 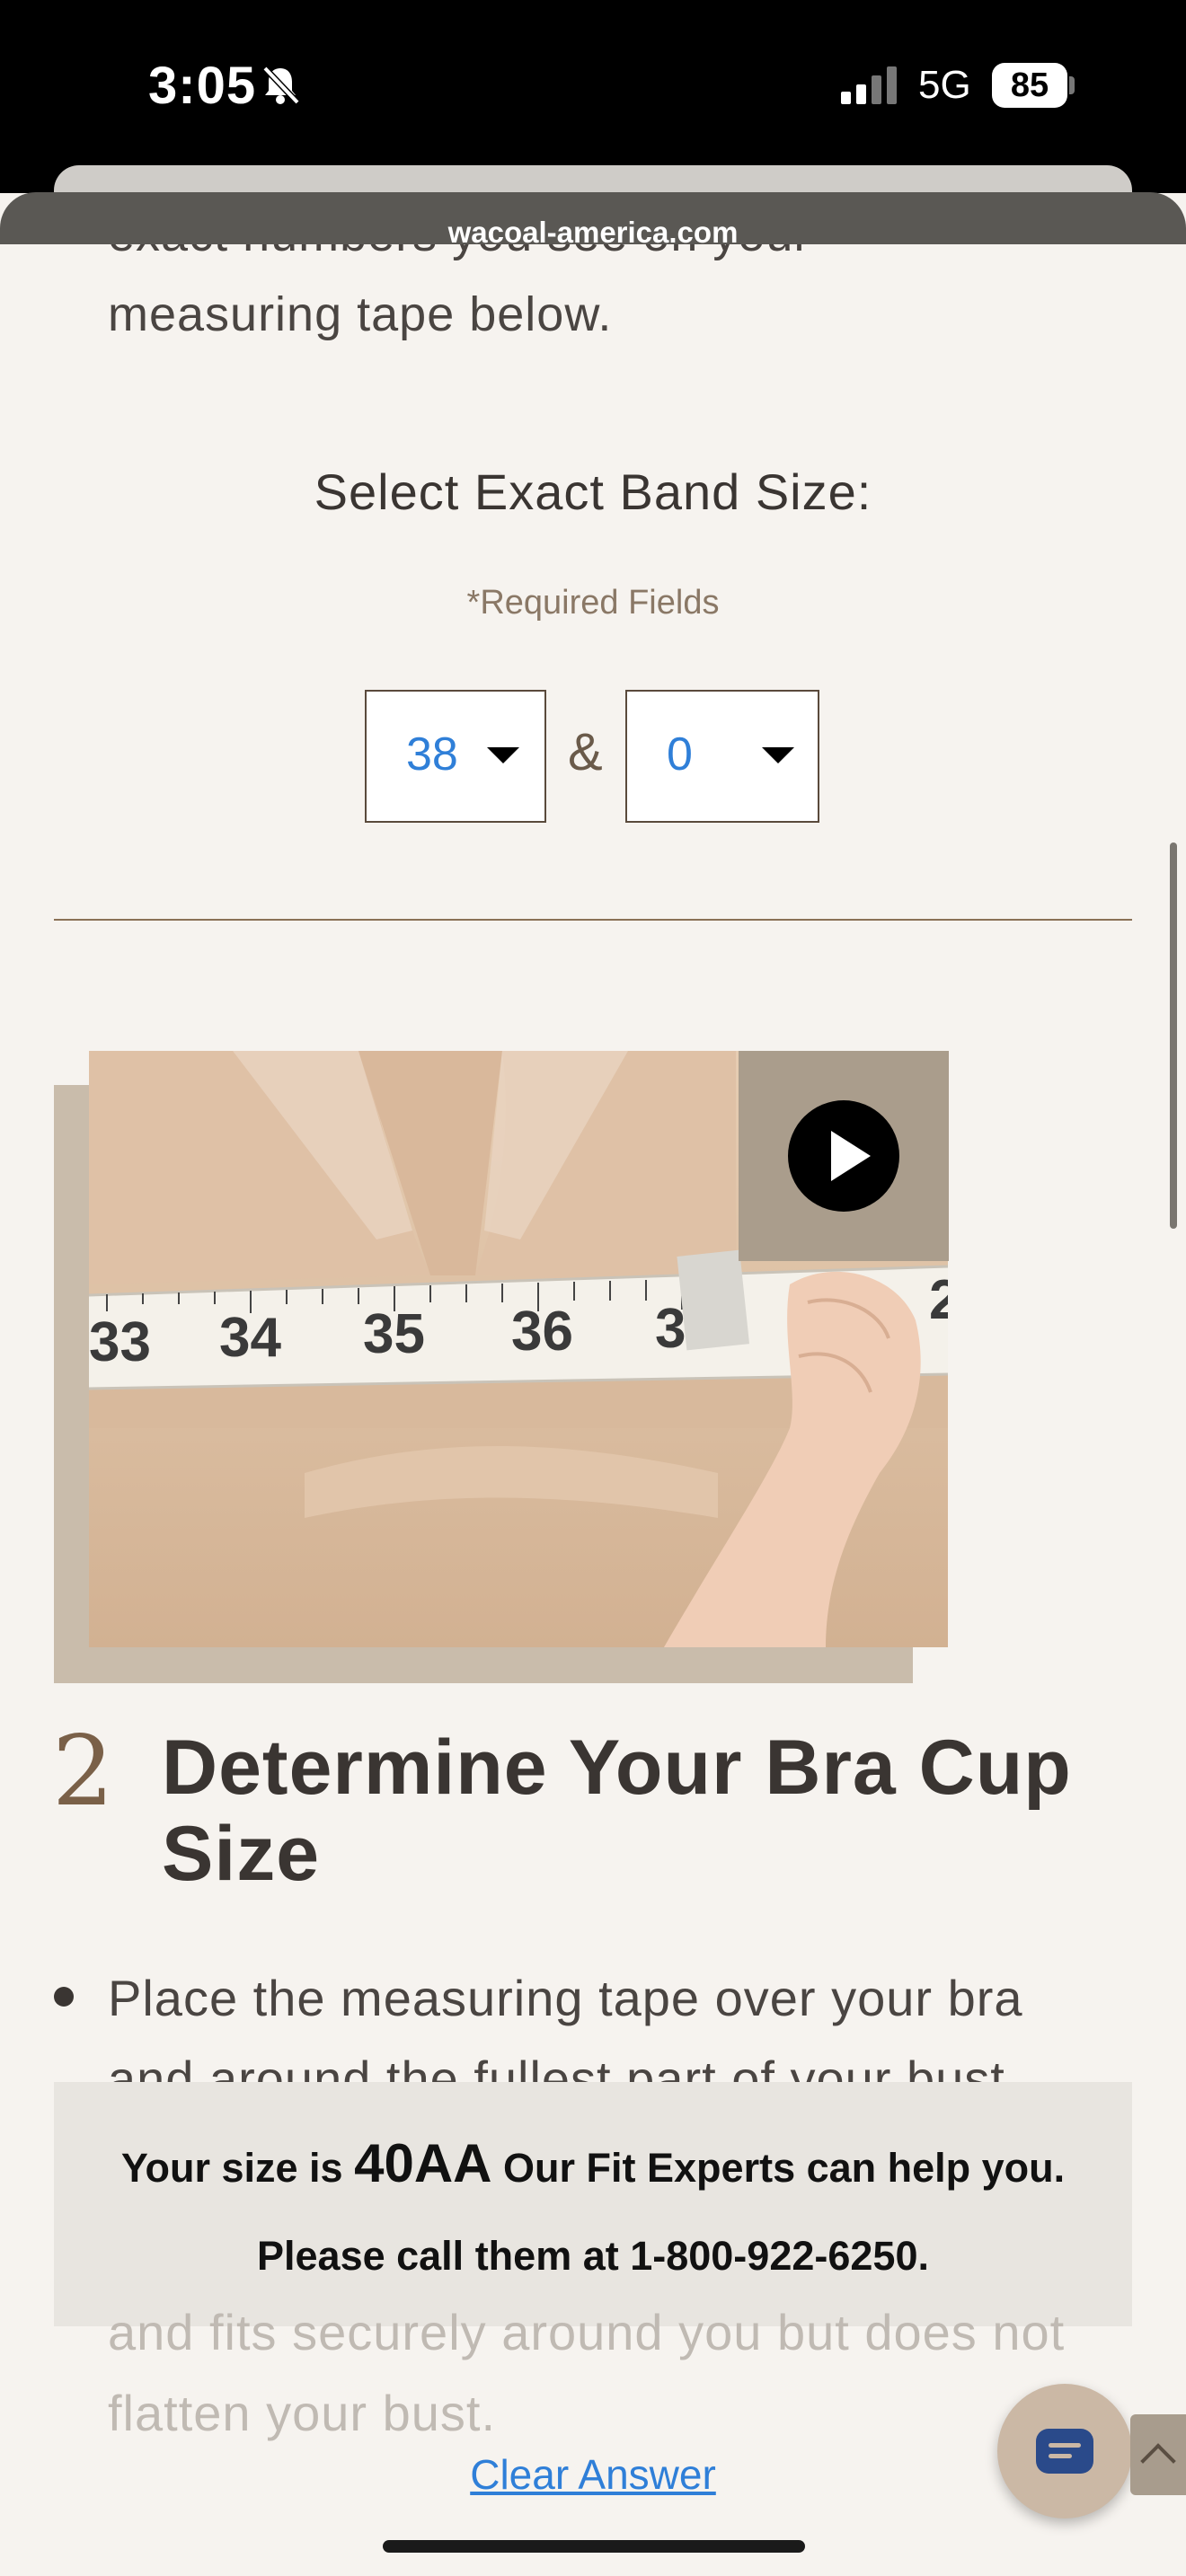 What do you see at coordinates (250, 1338) in the screenshot?
I see `tape-number: 34` at bounding box center [250, 1338].